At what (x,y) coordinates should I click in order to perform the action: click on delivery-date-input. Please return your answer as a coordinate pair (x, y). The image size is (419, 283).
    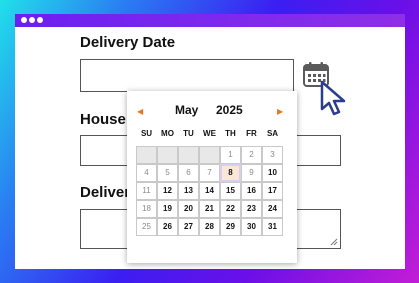
    Looking at the image, I should click on (187, 75).